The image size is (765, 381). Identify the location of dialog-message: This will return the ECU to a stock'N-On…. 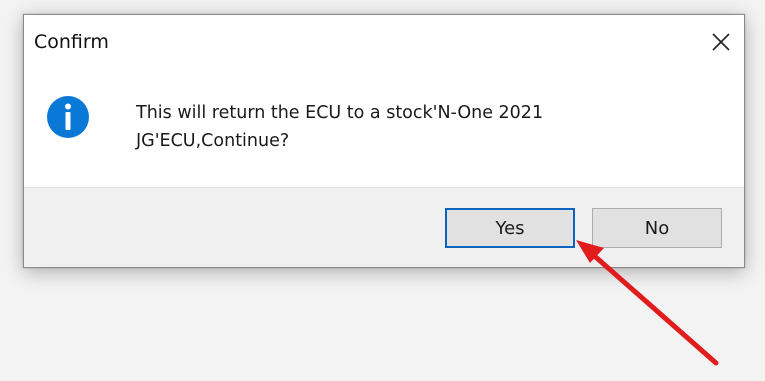
(386, 127).